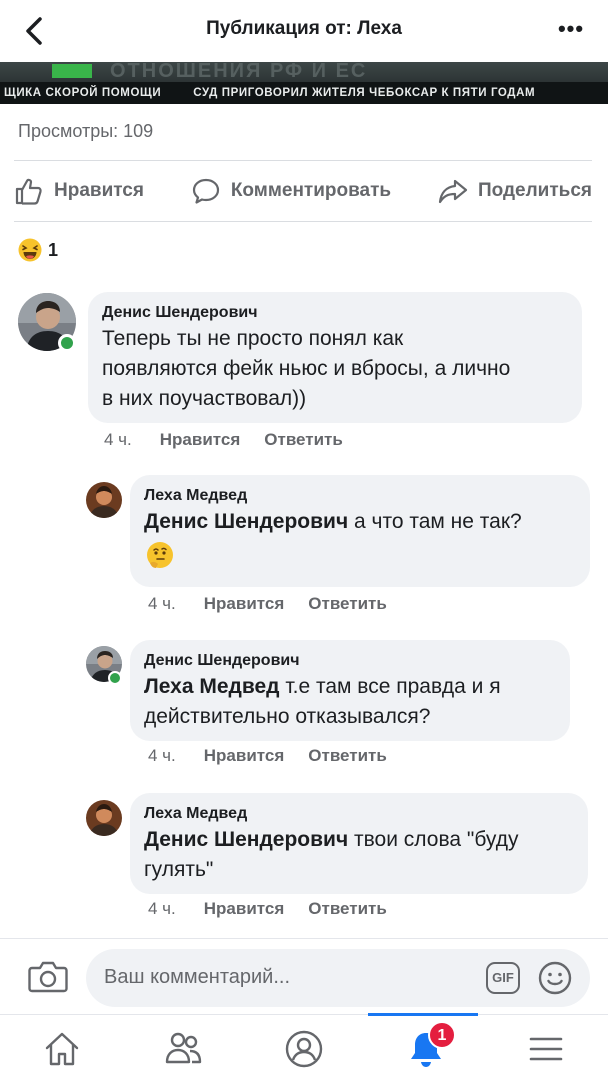 The height and width of the screenshot is (1080, 608). What do you see at coordinates (338, 978) in the screenshot?
I see `comment-input: Ваш комментарий... GIF` at bounding box center [338, 978].